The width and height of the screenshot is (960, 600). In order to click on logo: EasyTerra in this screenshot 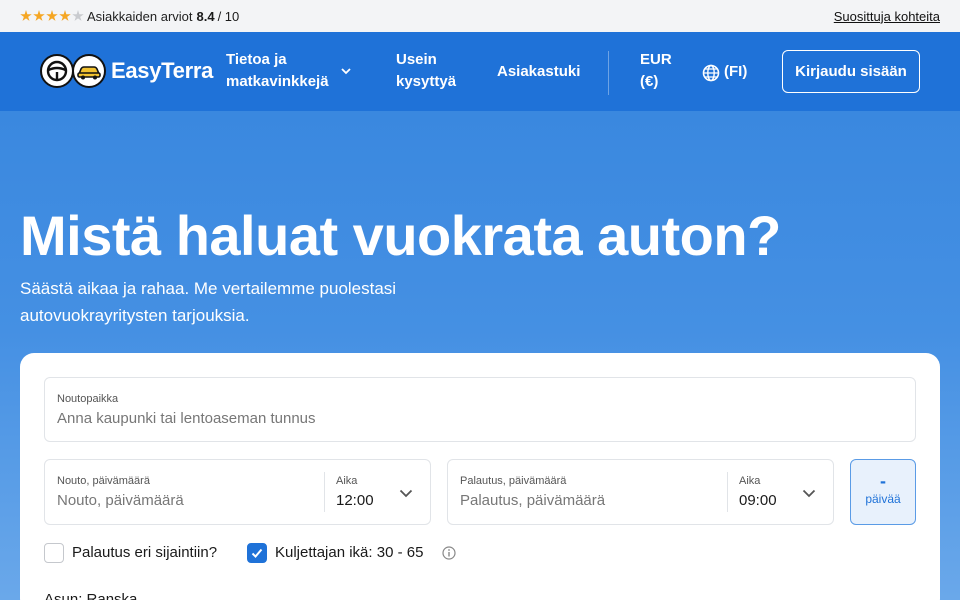, I will do `click(126, 71)`.